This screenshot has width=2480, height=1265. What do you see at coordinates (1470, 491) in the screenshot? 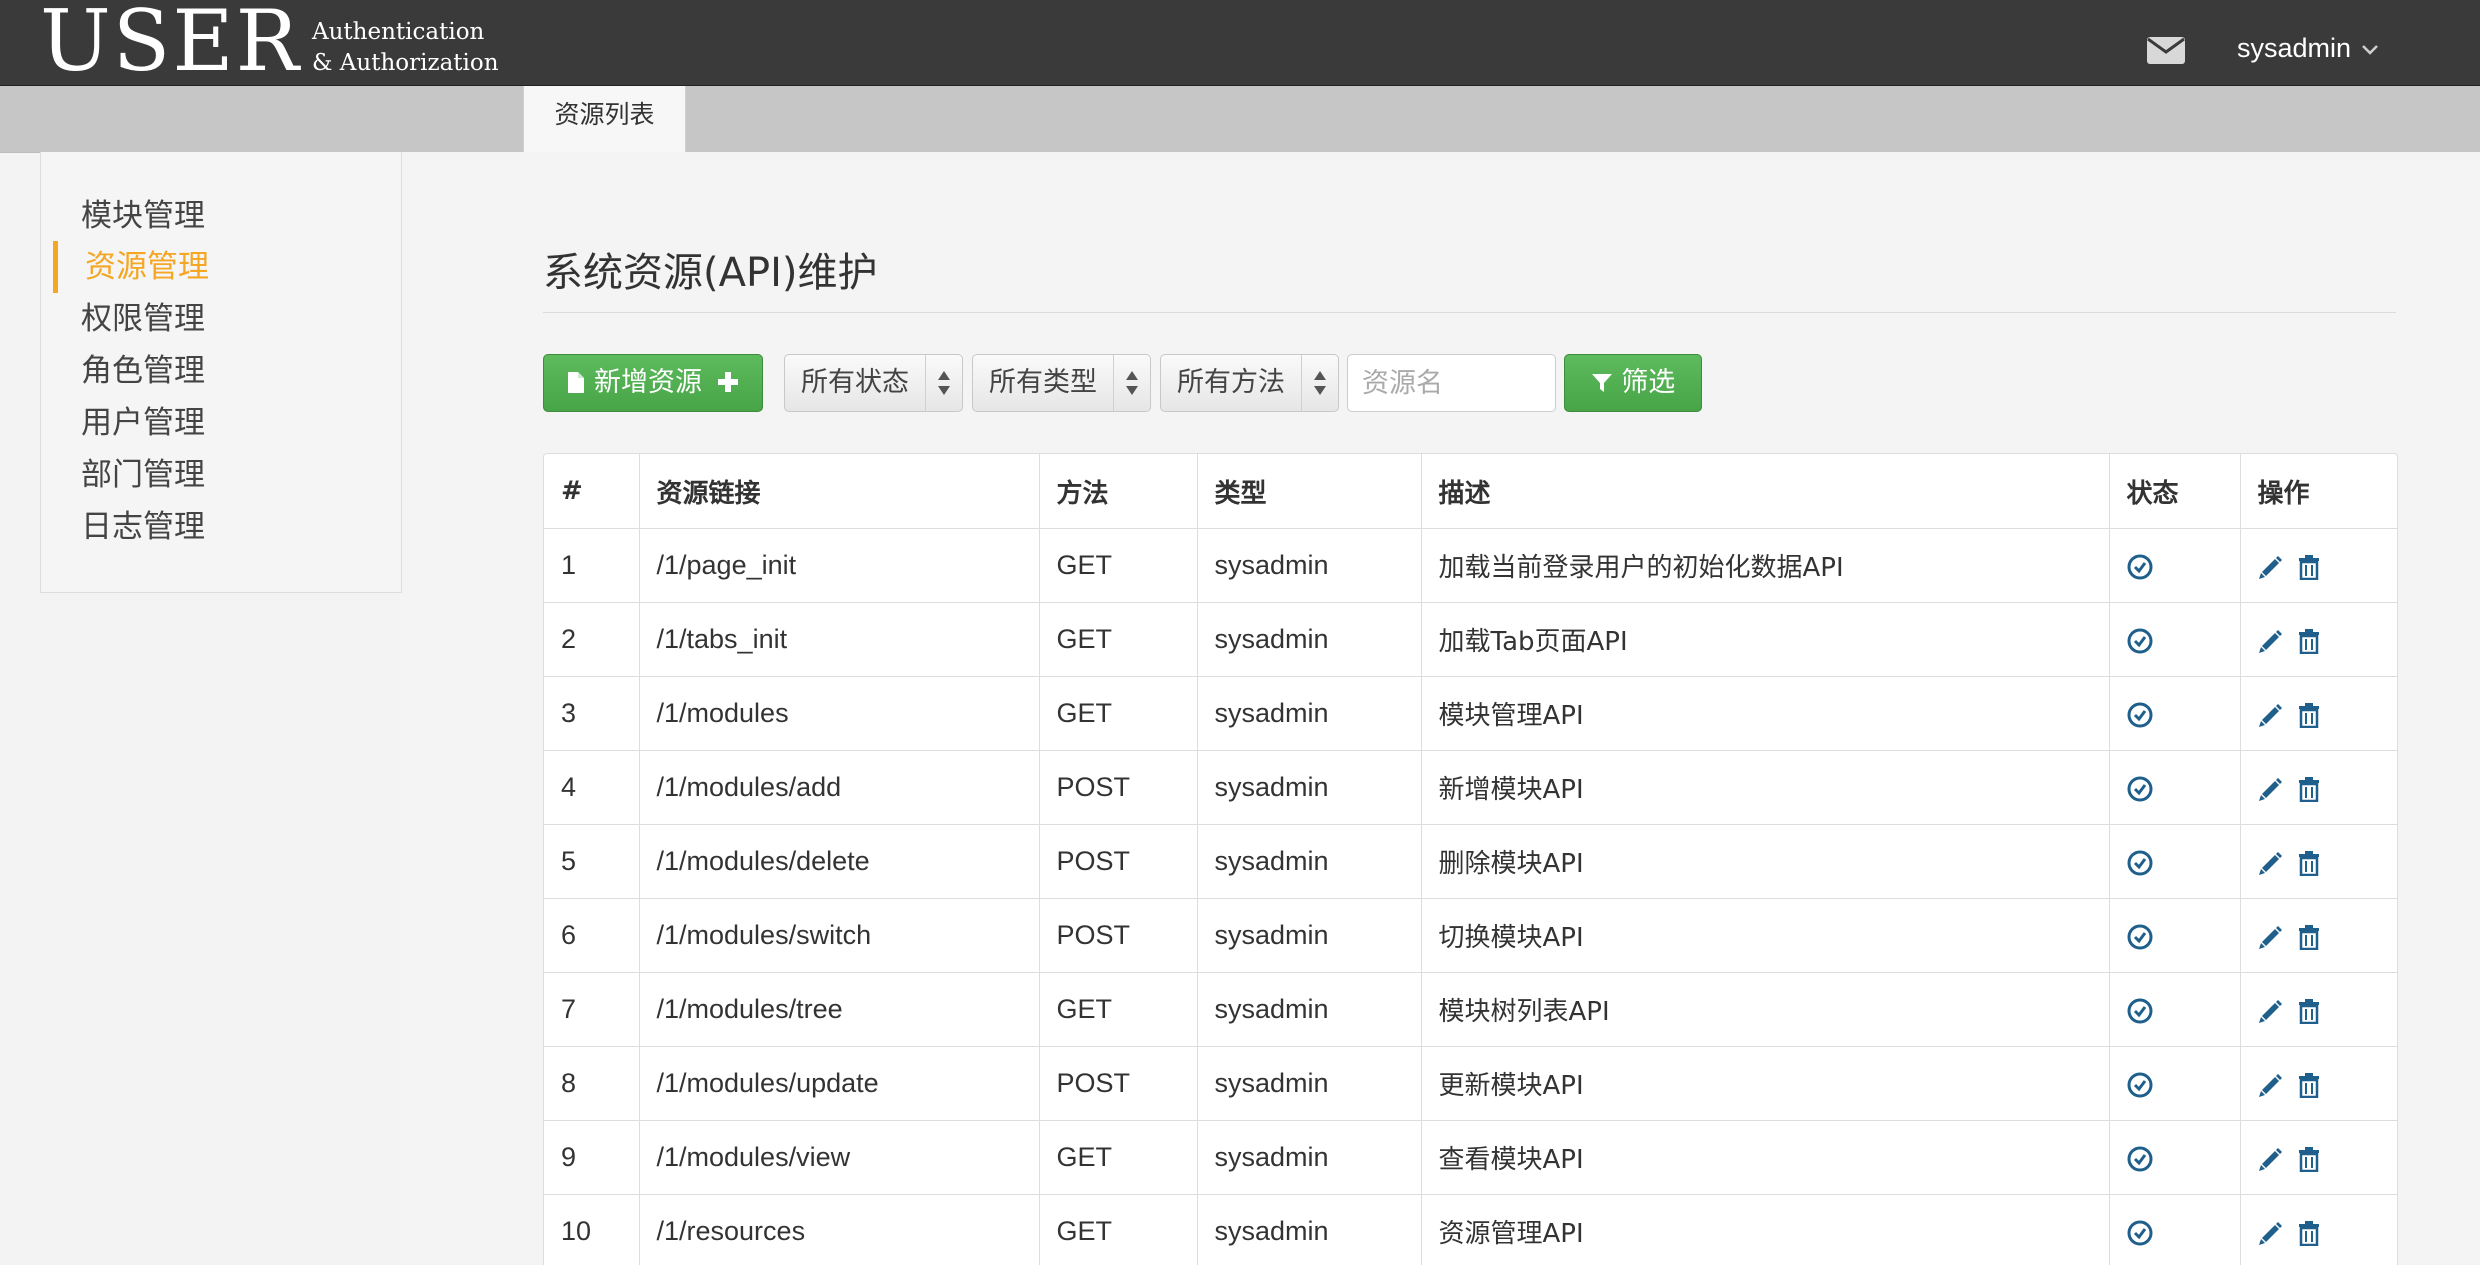
I see `table-header-row: # 资源链接 方法 类型 描述 状态 操作` at bounding box center [1470, 491].